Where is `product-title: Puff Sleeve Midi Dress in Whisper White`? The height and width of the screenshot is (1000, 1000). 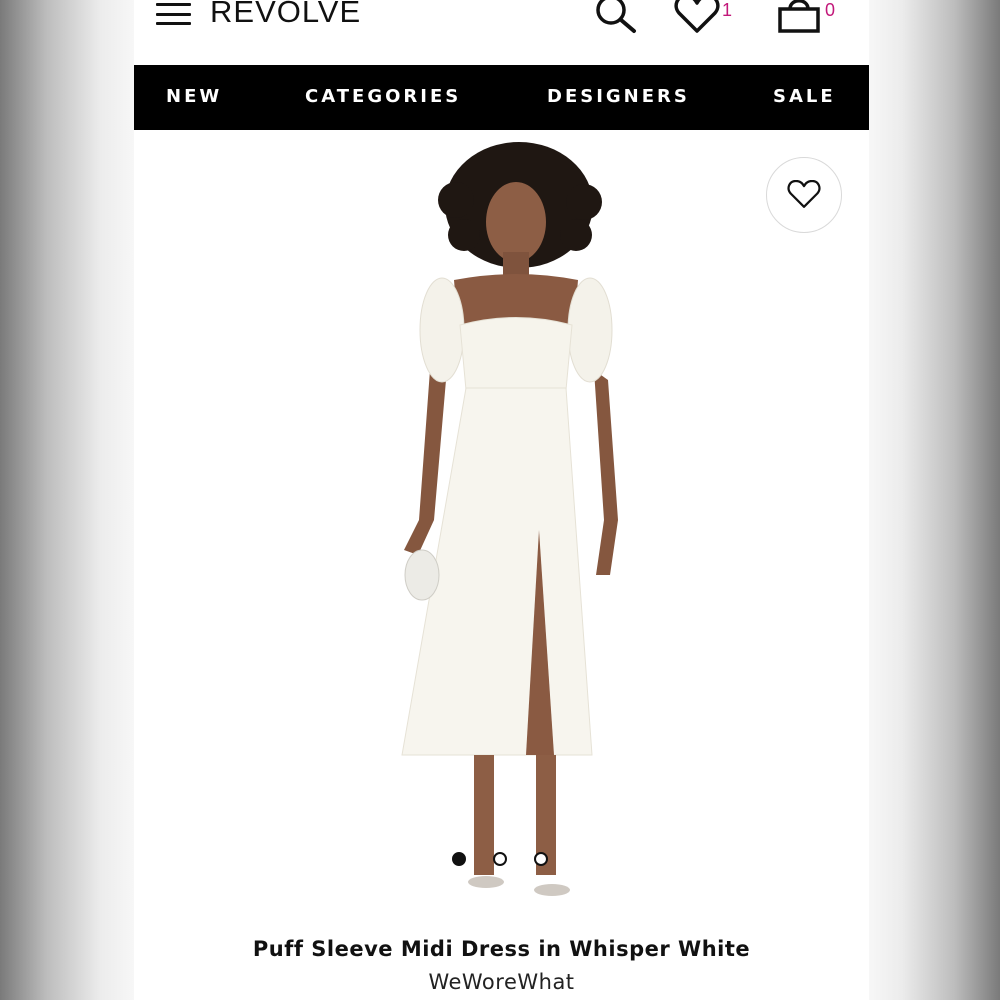 product-title: Puff Sleeve Midi Dress in Whisper White is located at coordinates (501, 949).